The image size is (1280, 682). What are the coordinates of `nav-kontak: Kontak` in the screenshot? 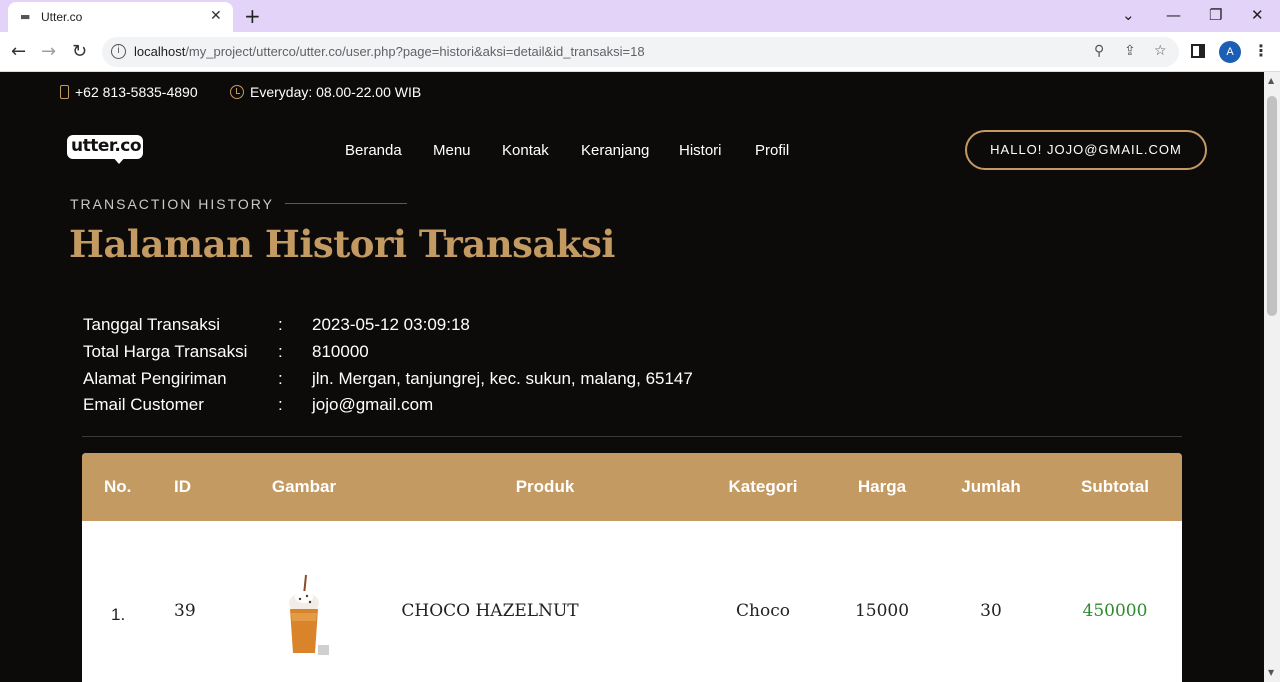 It's located at (525, 150).